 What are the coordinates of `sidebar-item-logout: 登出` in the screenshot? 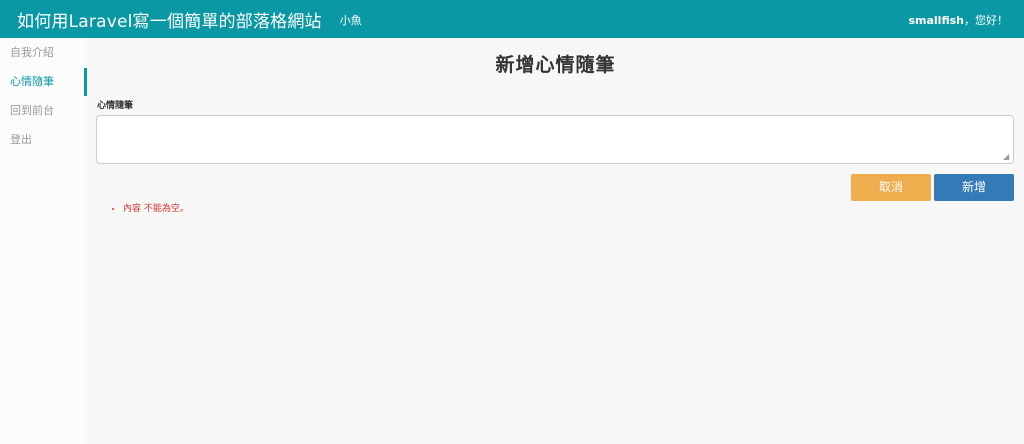 It's located at (43, 139).